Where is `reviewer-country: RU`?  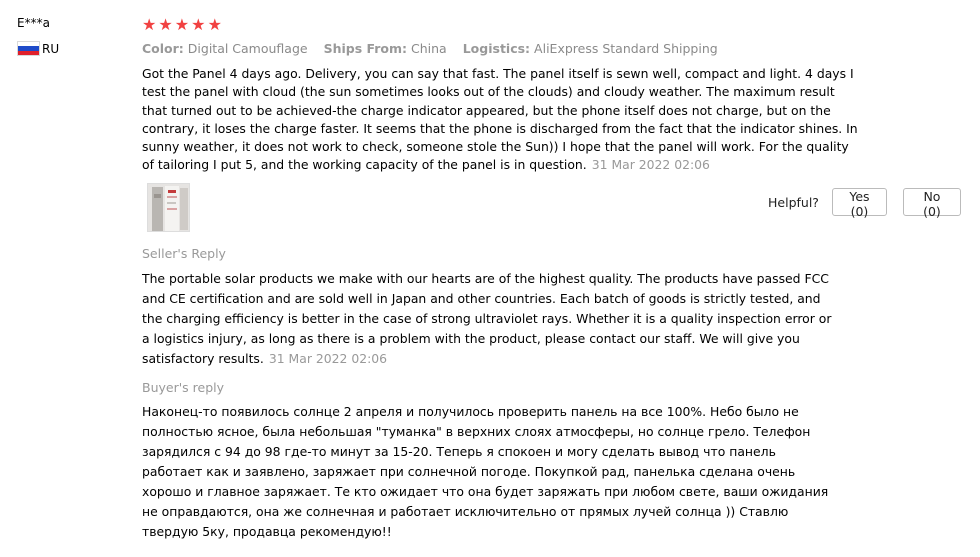 reviewer-country: RU is located at coordinates (72, 48).